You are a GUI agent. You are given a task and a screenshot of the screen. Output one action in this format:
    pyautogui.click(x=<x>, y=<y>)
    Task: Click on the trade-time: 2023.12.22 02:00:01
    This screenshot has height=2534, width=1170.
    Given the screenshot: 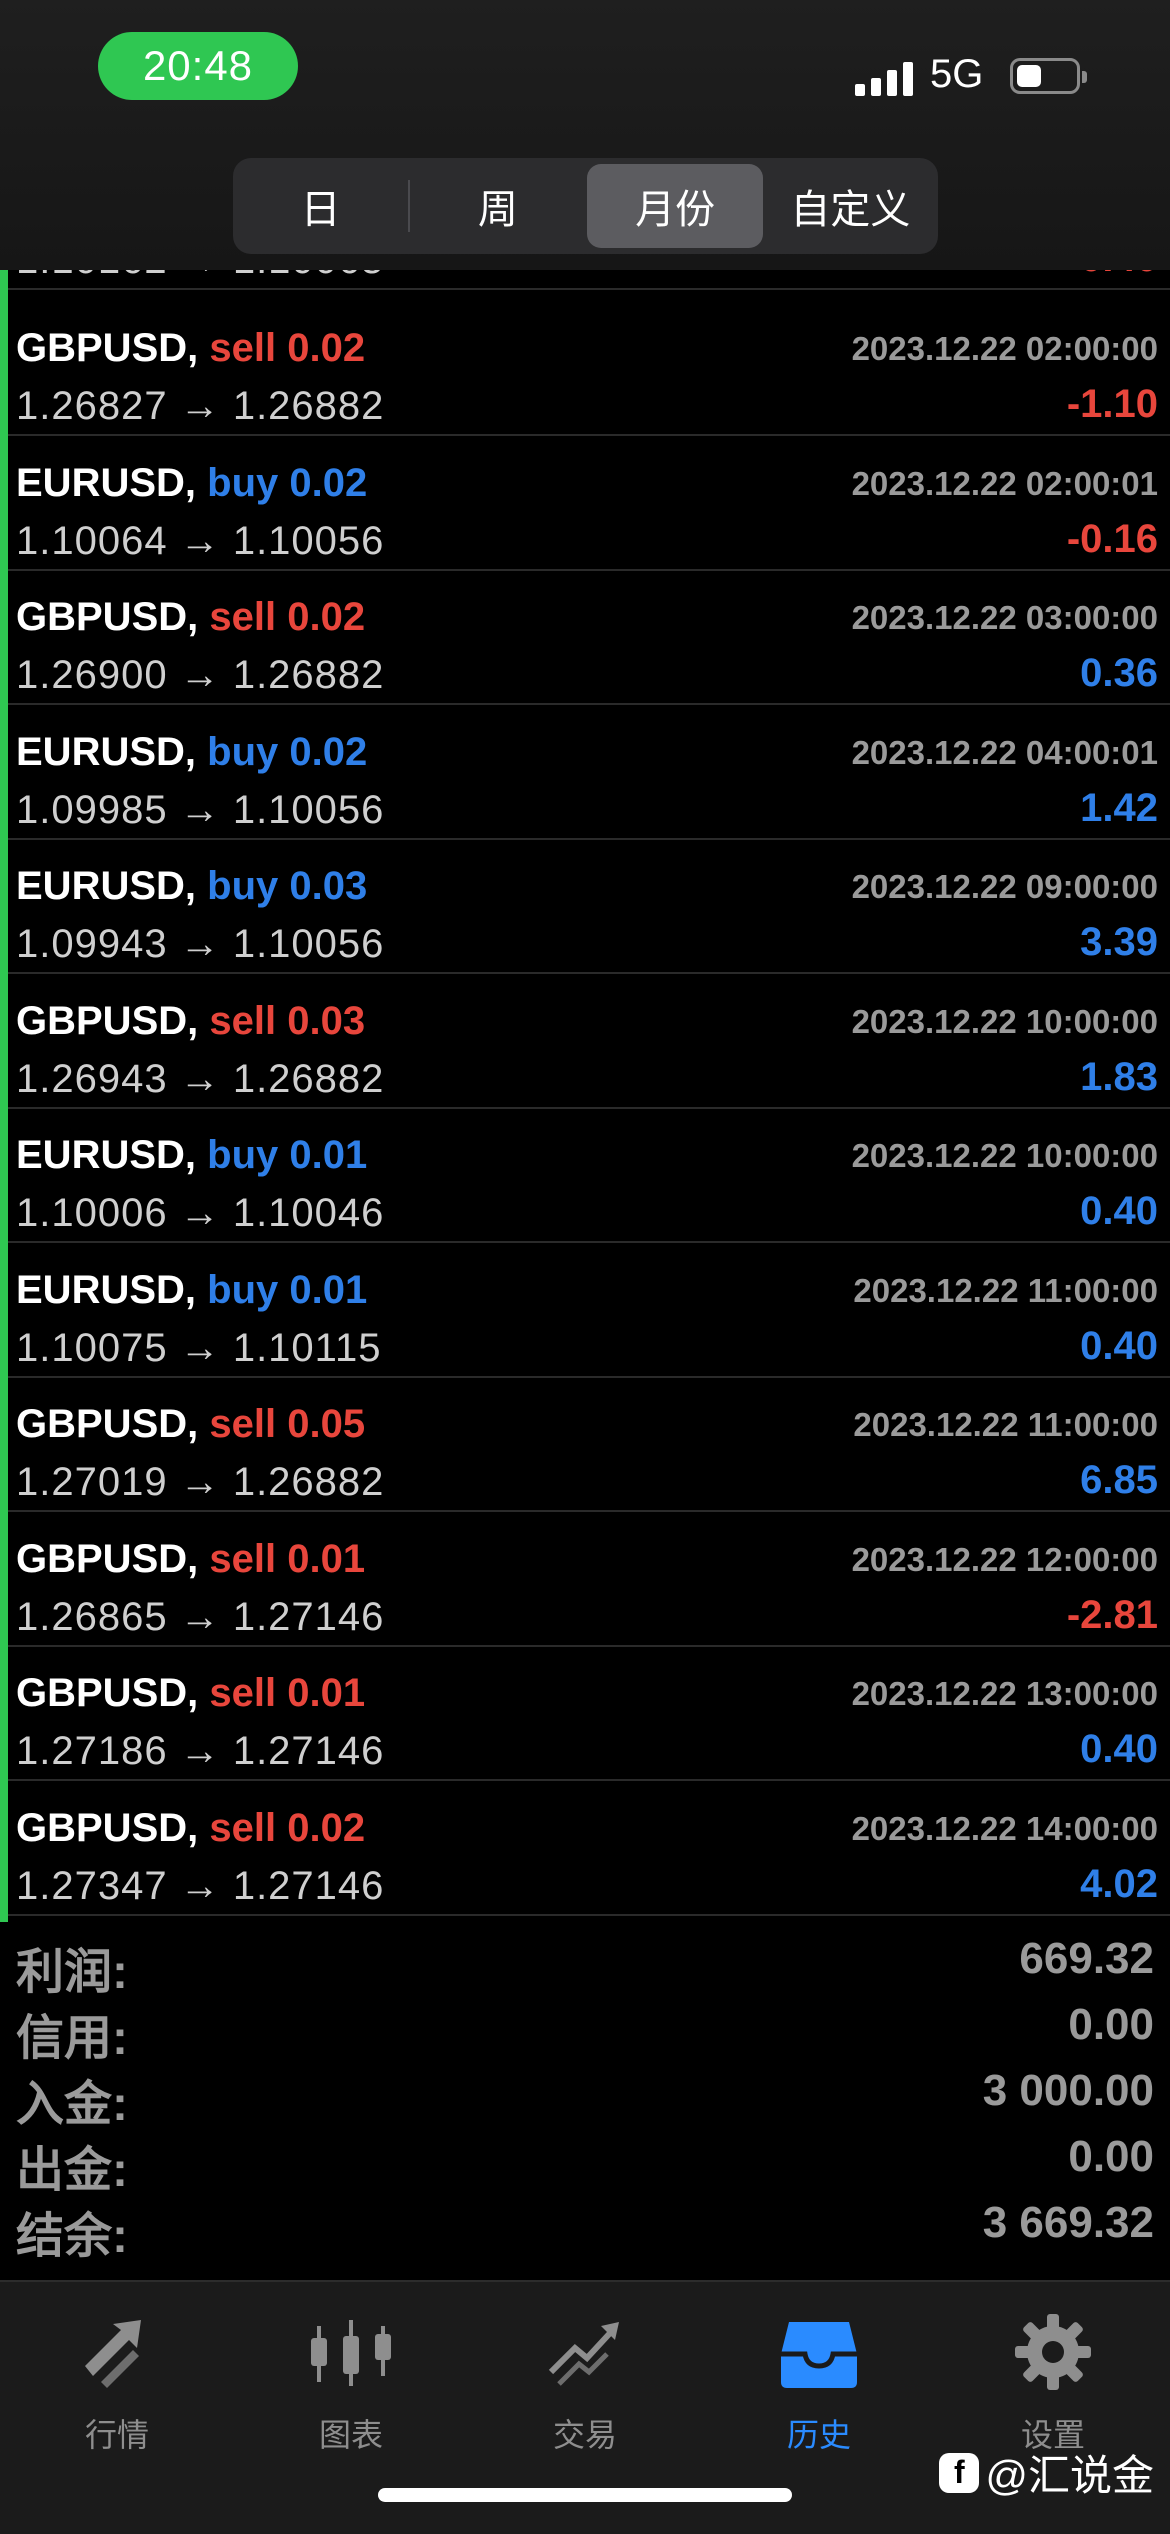 What is the action you would take?
    pyautogui.click(x=1004, y=483)
    